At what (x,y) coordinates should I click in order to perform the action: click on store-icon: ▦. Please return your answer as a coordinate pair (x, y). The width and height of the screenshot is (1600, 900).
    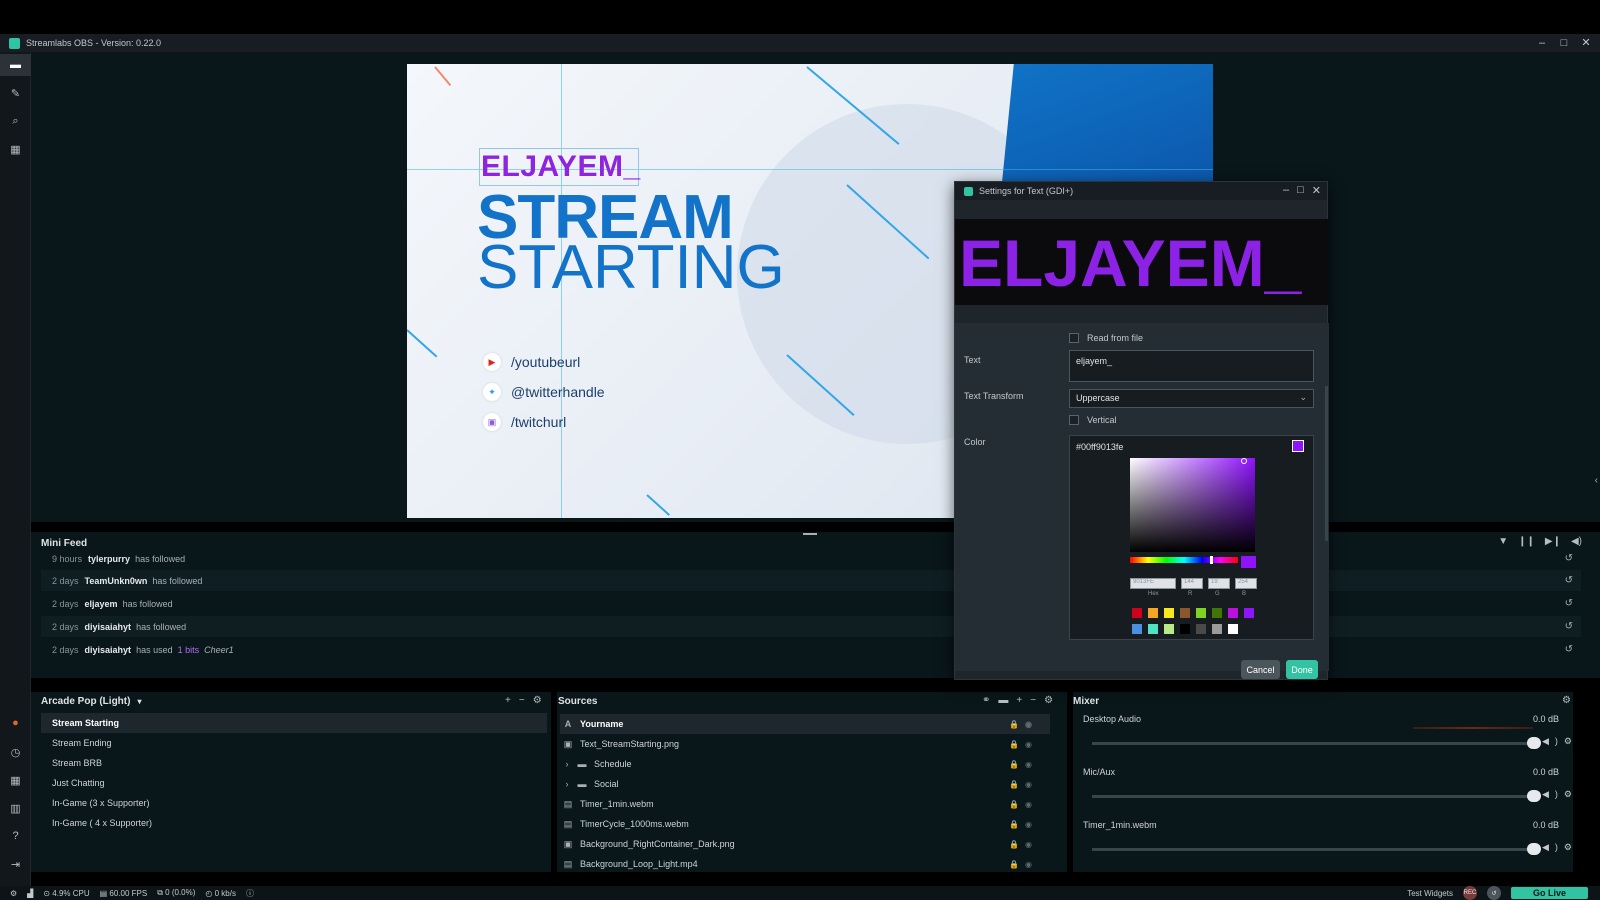
    Looking at the image, I should click on (15, 149).